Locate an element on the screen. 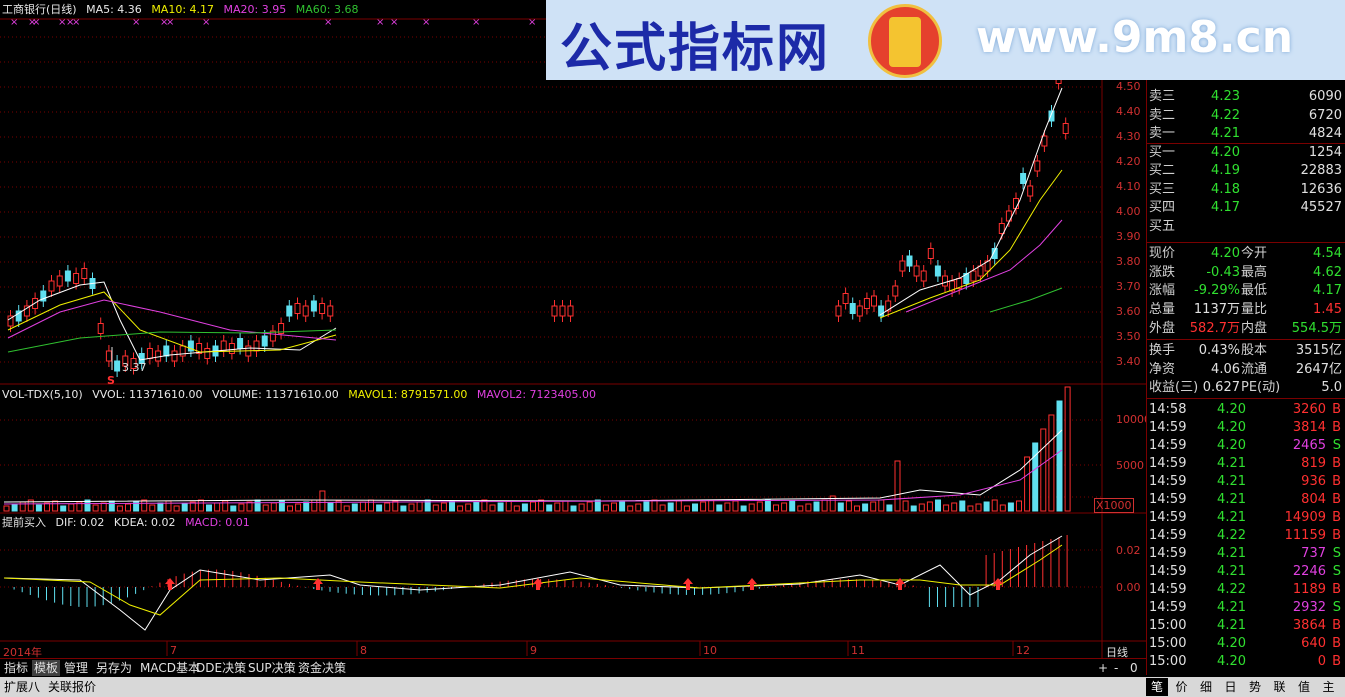  macd-indicator-name: 提前买入 is located at coordinates (24, 522).